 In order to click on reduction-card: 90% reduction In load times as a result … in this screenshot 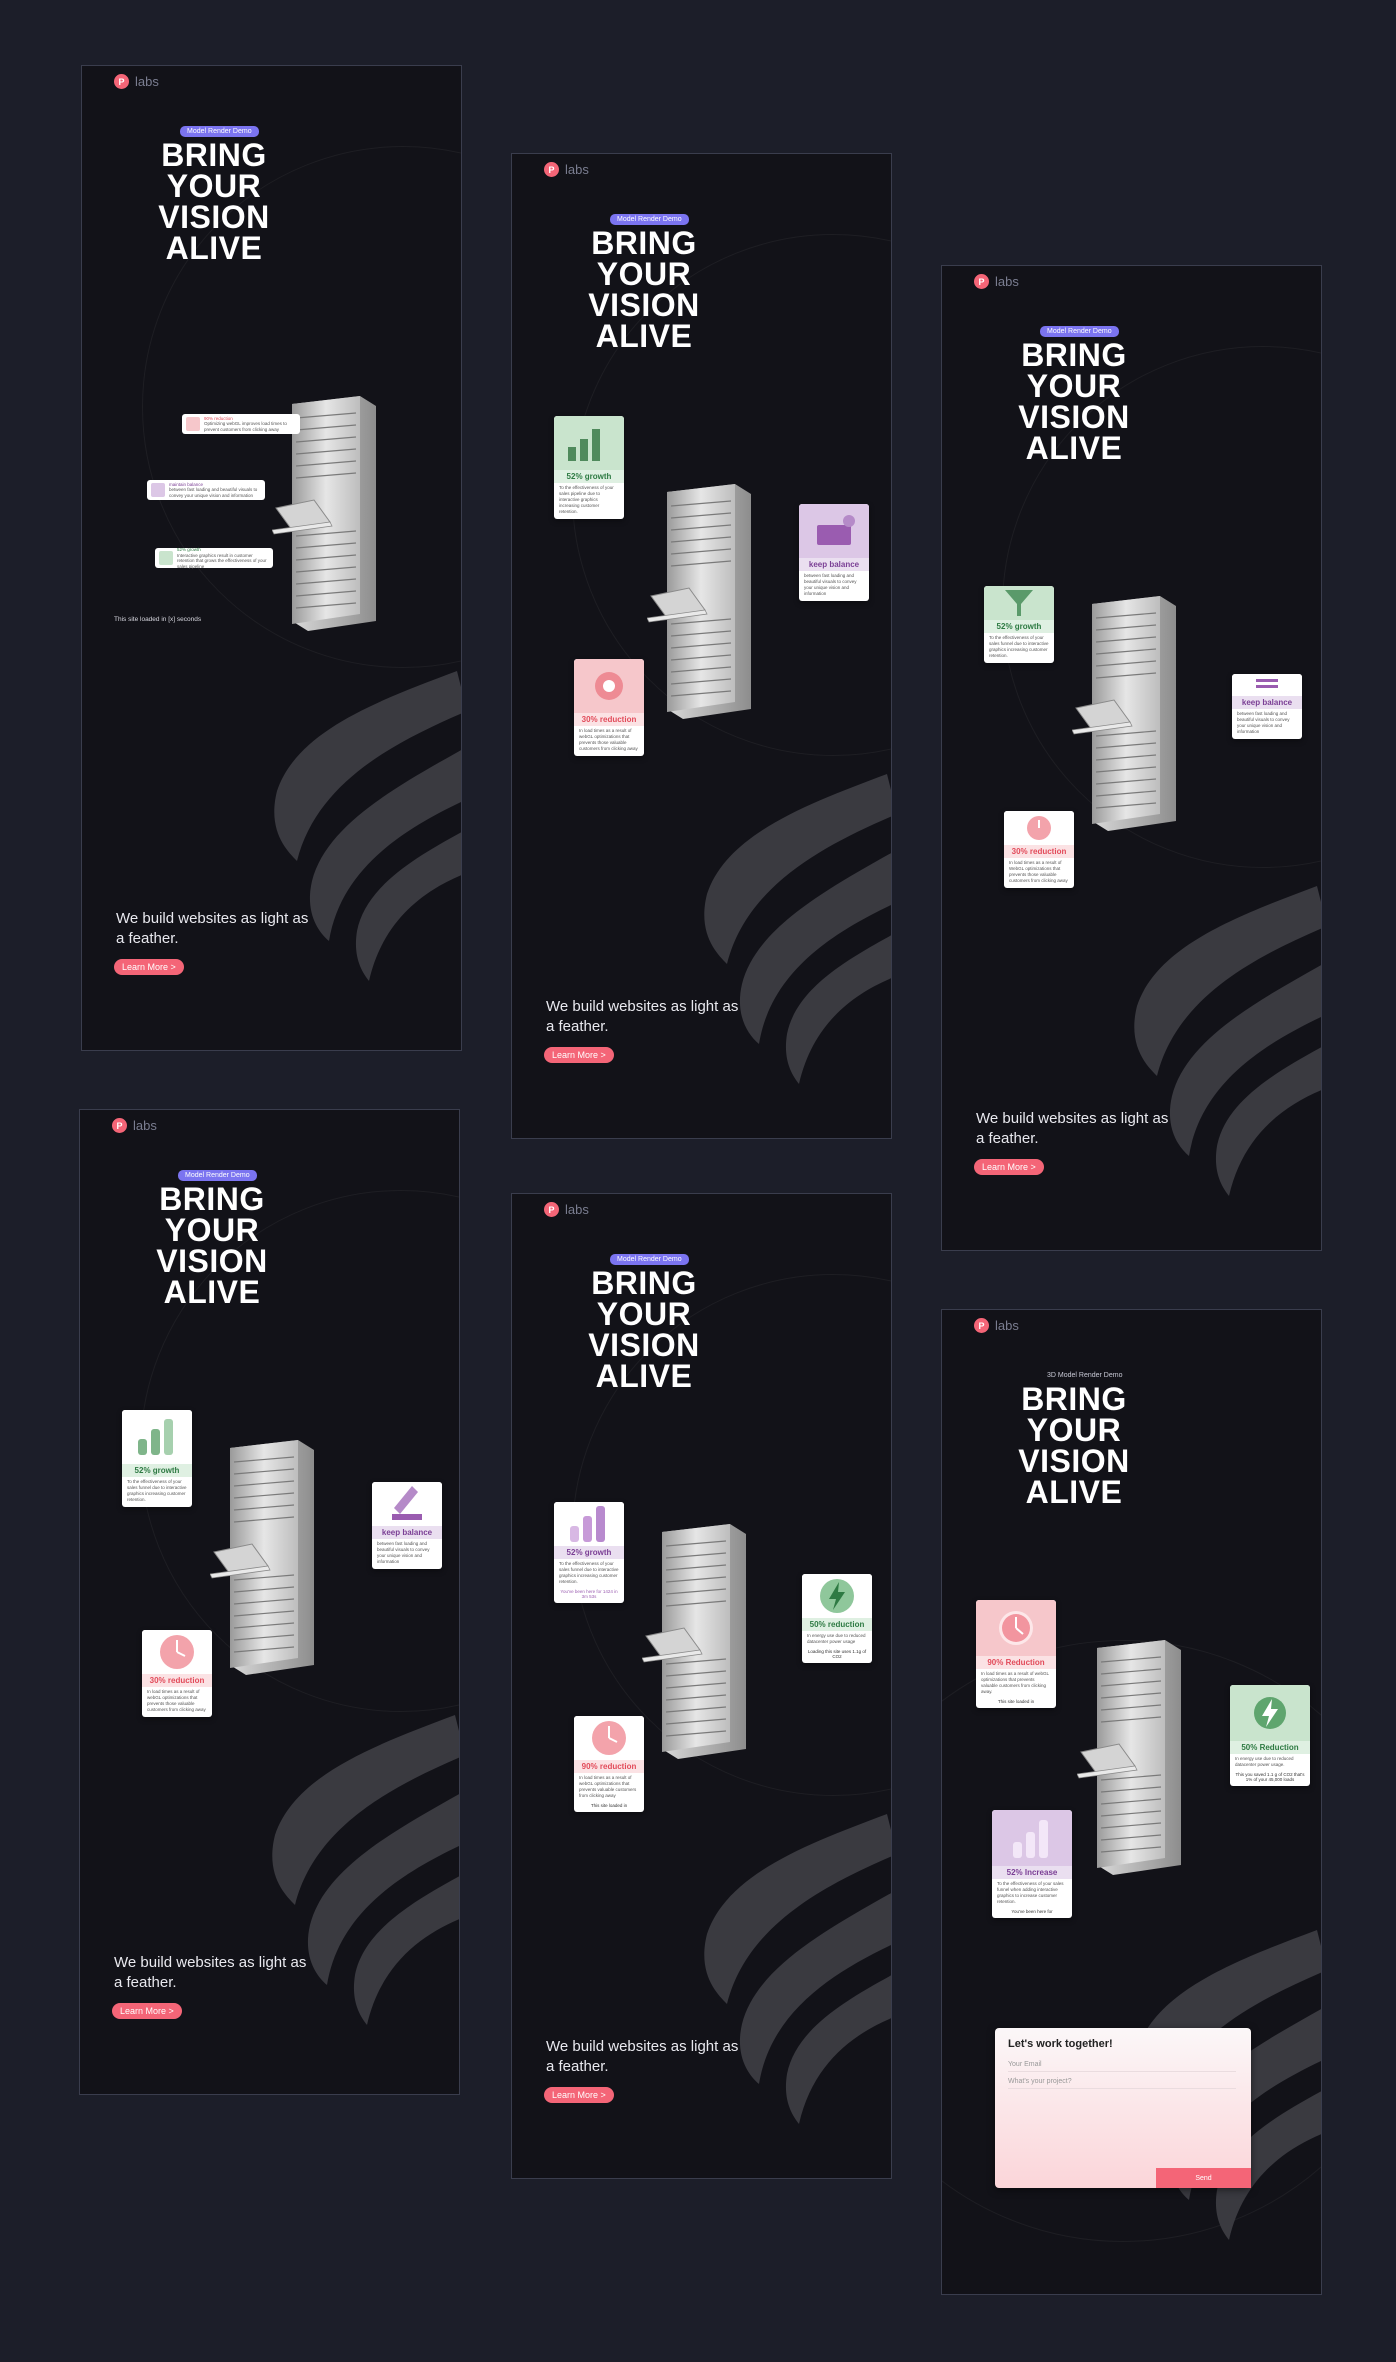, I will do `click(609, 1764)`.